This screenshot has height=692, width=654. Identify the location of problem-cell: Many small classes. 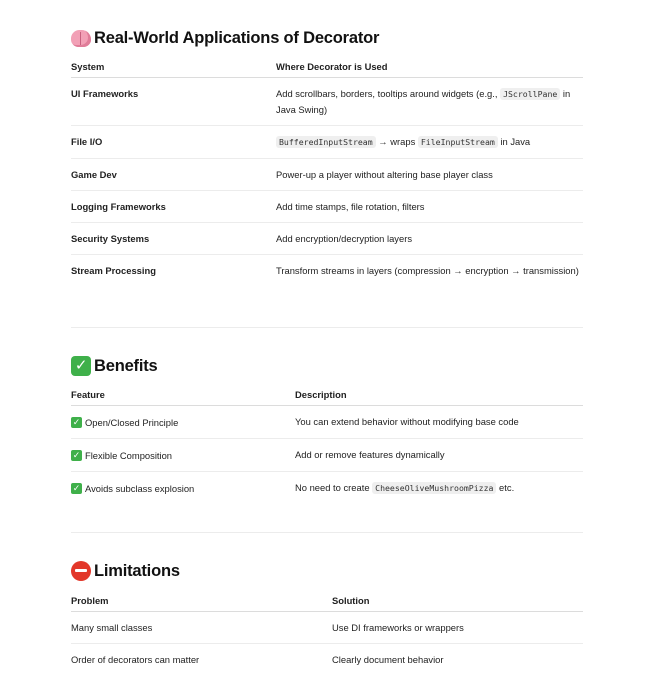
(201, 627).